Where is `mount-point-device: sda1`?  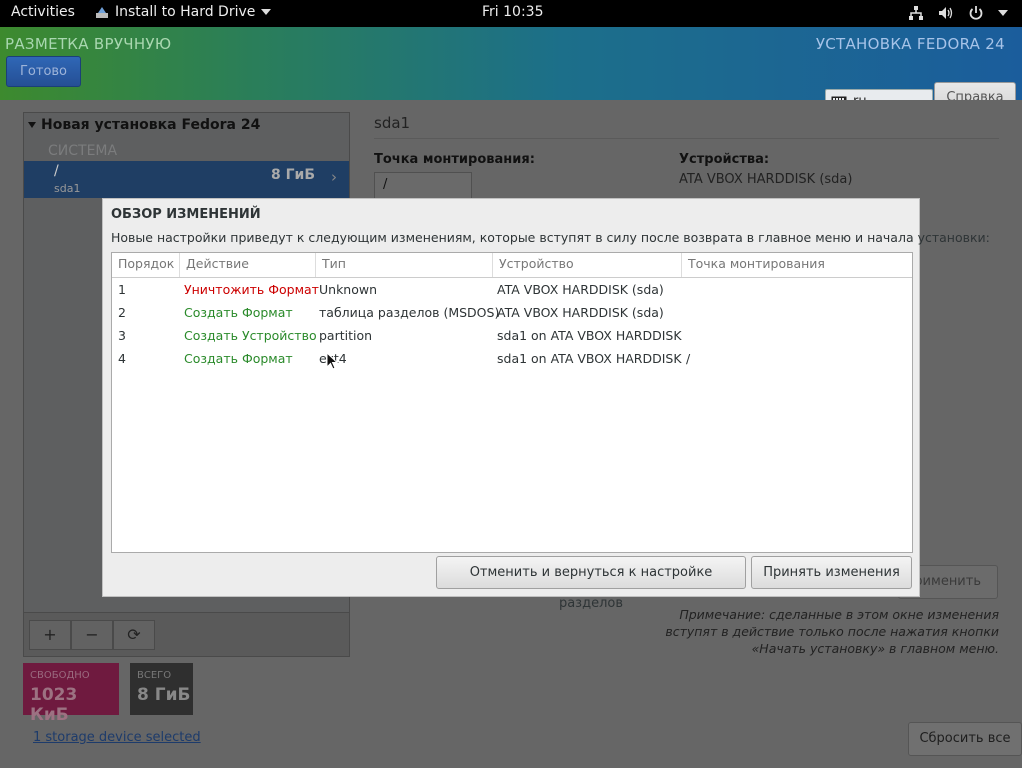 mount-point-device: sda1 is located at coordinates (67, 188).